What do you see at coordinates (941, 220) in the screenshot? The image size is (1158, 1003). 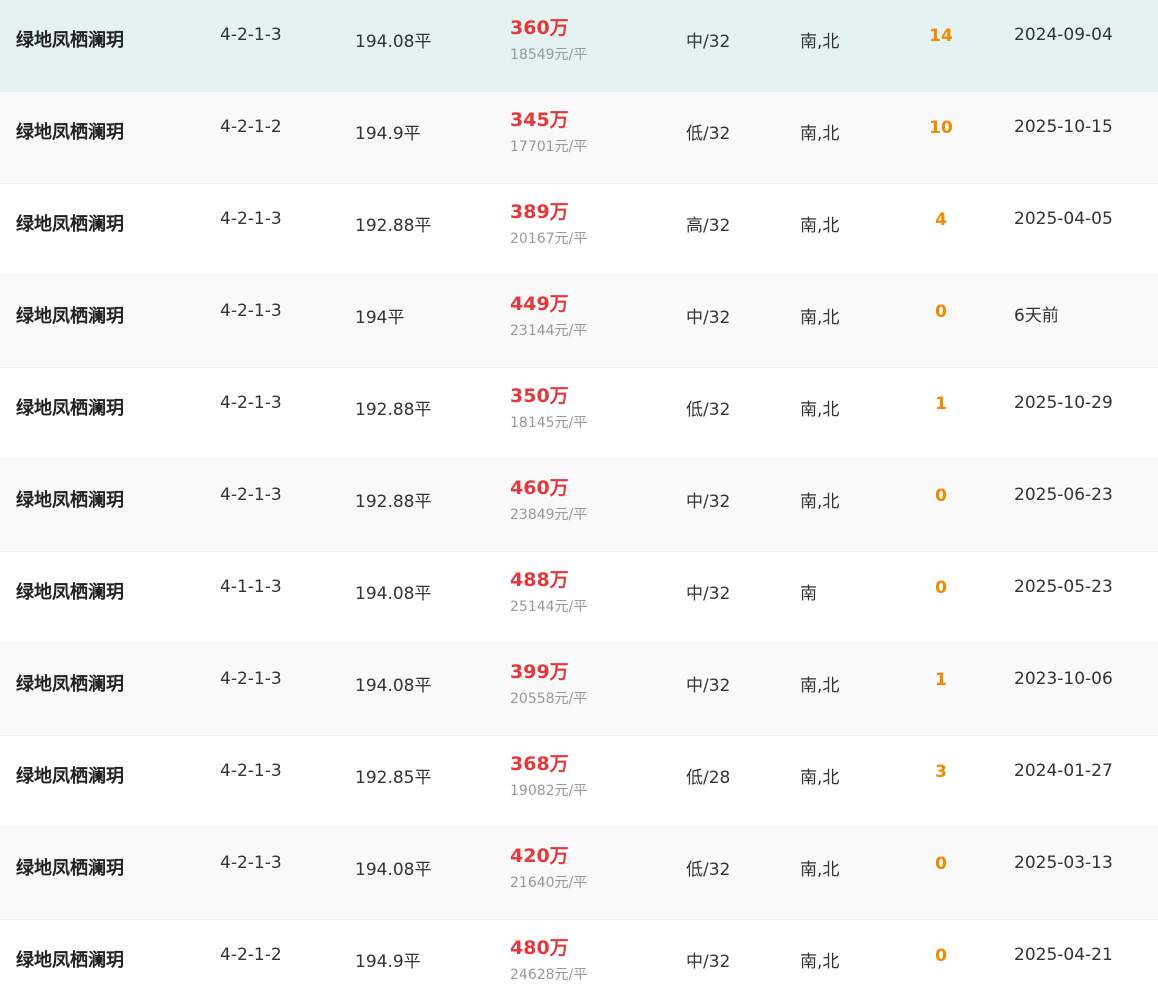 I see `view-count: 4` at bounding box center [941, 220].